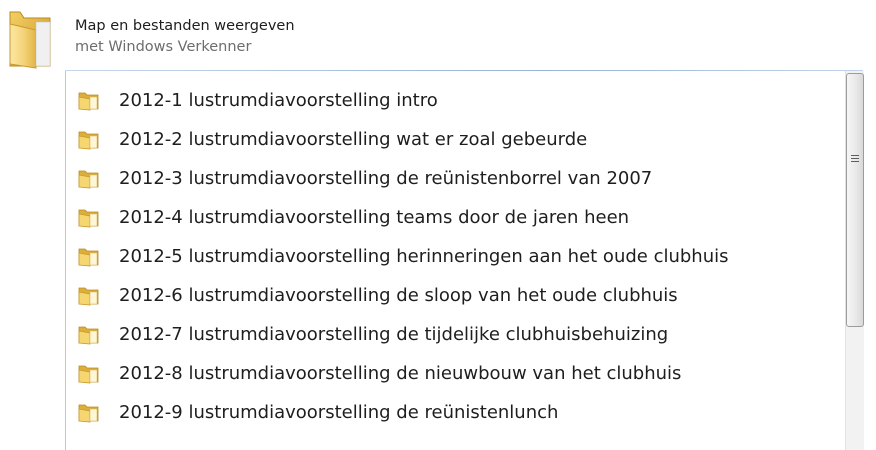 The width and height of the screenshot is (876, 450). Describe the element at coordinates (855, 159) in the screenshot. I see `grip-icon` at that location.